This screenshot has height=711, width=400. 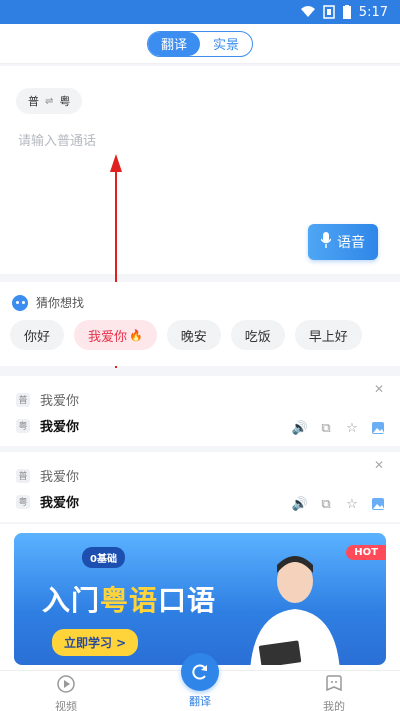 I want to click on suggestion-chip: 吃饭, so click(x=257, y=335).